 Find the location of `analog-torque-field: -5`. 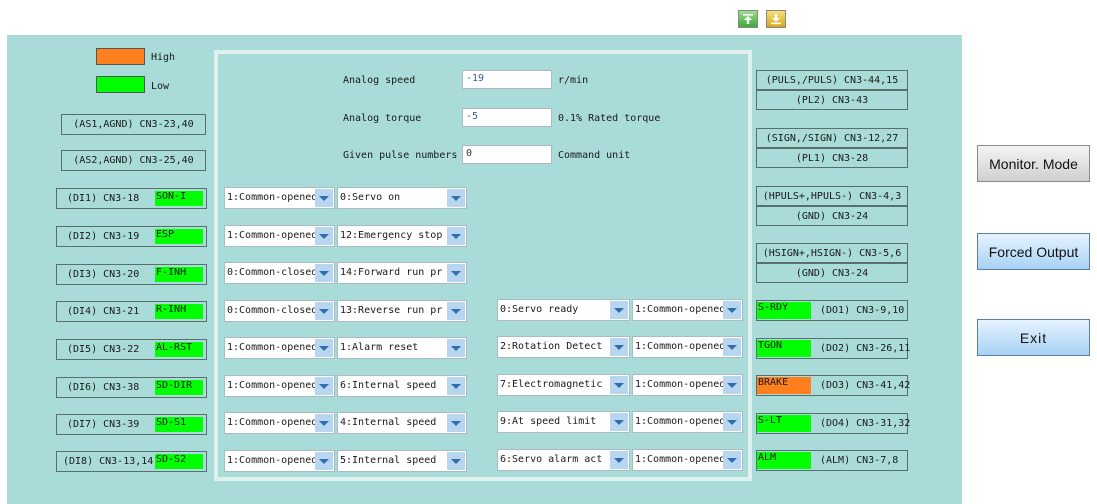

analog-torque-field: -5 is located at coordinates (507, 117).